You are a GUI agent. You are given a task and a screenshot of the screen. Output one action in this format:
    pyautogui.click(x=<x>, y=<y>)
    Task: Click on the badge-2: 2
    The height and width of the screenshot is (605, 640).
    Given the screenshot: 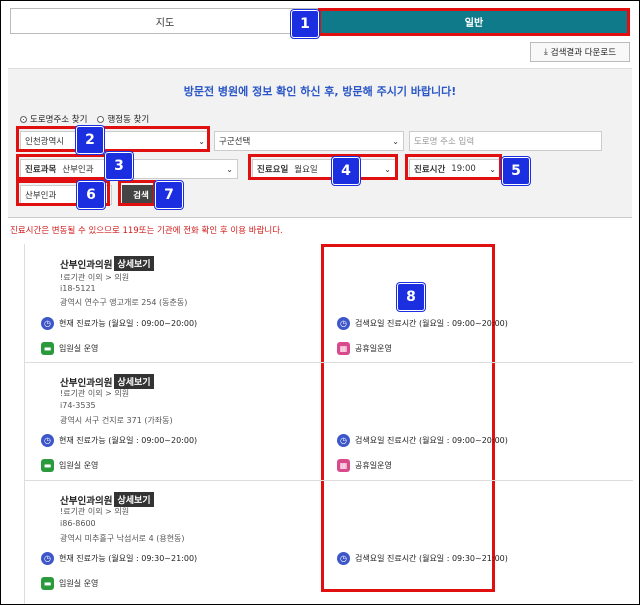 What is the action you would take?
    pyautogui.click(x=90, y=140)
    